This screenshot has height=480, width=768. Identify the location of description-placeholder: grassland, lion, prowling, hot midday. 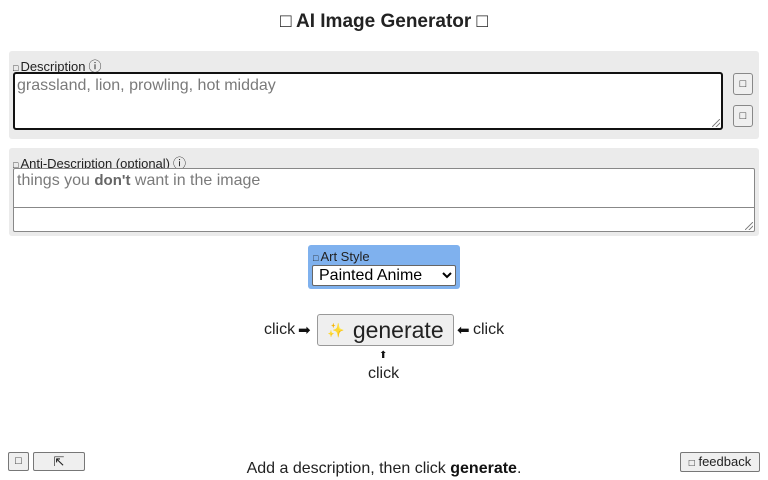
(146, 85).